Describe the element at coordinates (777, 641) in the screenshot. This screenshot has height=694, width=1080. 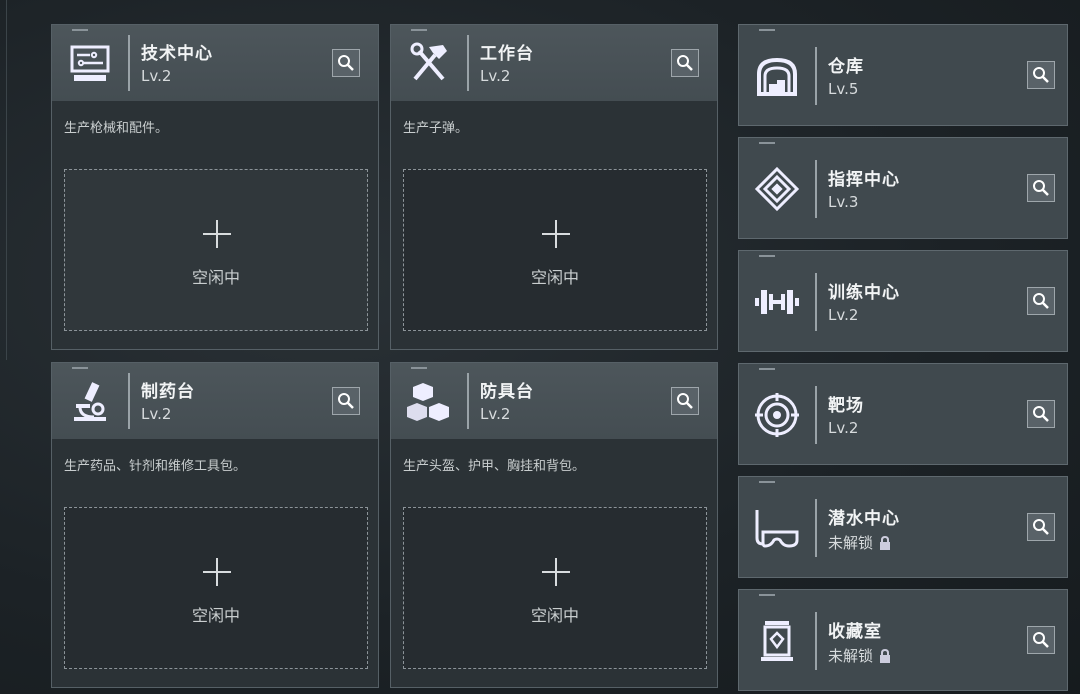
I see `display-case-icon` at that location.